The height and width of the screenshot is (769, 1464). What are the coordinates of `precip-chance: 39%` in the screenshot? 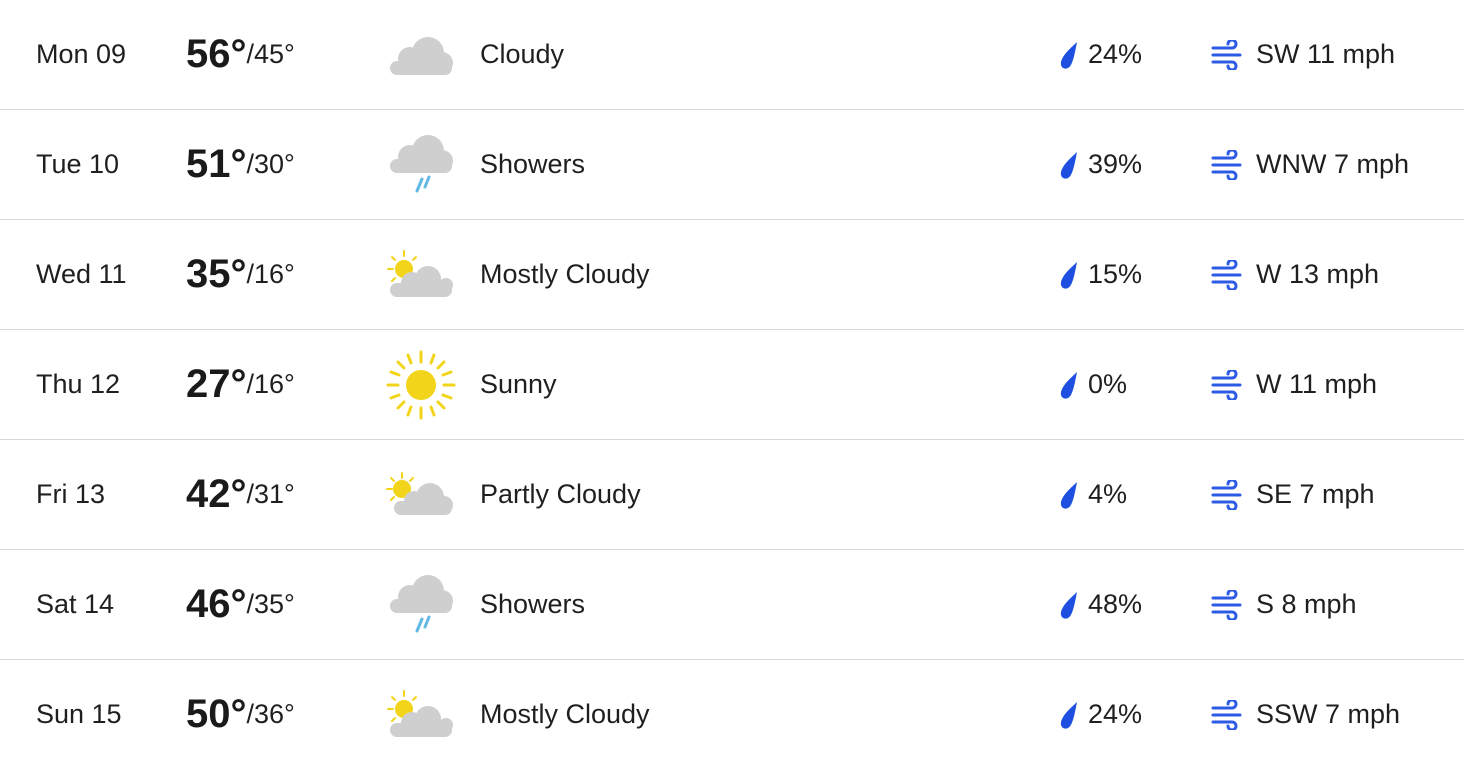 It's located at (1115, 164).